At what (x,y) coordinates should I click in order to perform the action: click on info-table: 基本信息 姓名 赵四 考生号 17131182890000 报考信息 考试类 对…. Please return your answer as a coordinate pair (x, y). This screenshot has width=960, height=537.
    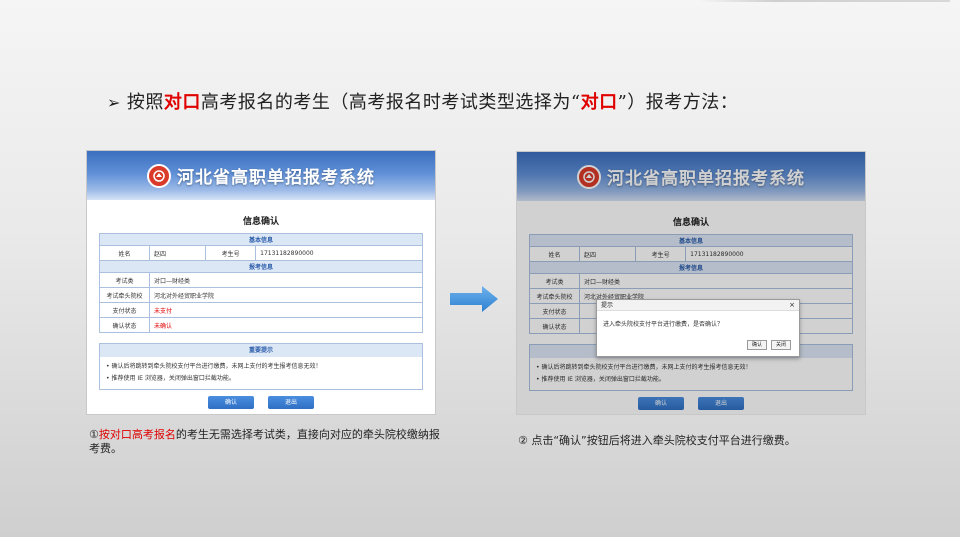
    Looking at the image, I should click on (261, 283).